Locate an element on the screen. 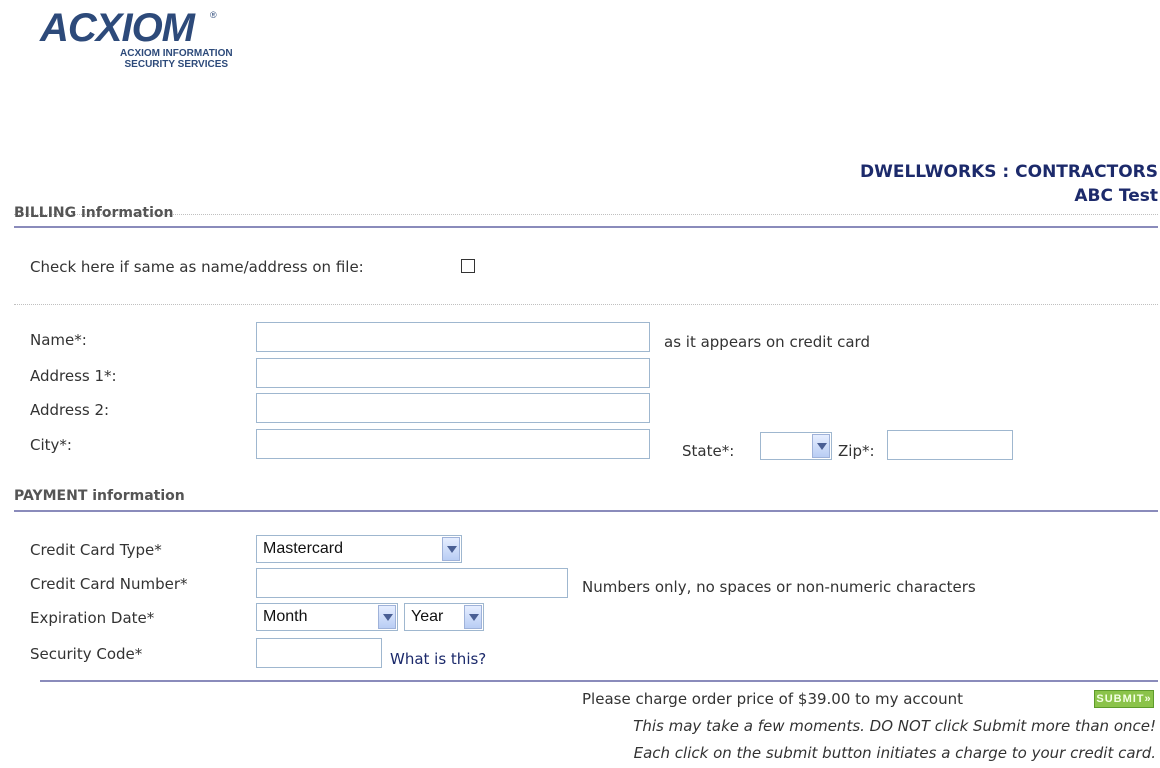 This screenshot has width=1160, height=768. zip-label: Zip*: is located at coordinates (856, 451).